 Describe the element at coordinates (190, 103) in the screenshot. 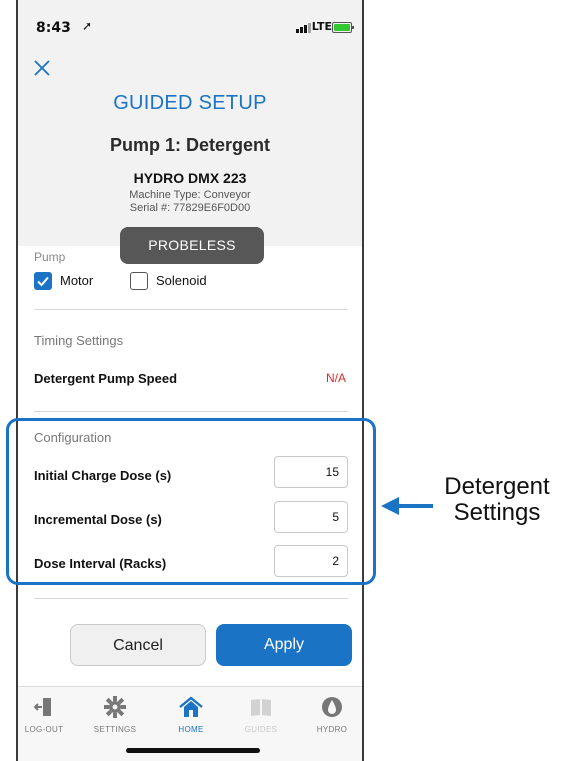

I see `page-title: GUIDED SETUP` at that location.